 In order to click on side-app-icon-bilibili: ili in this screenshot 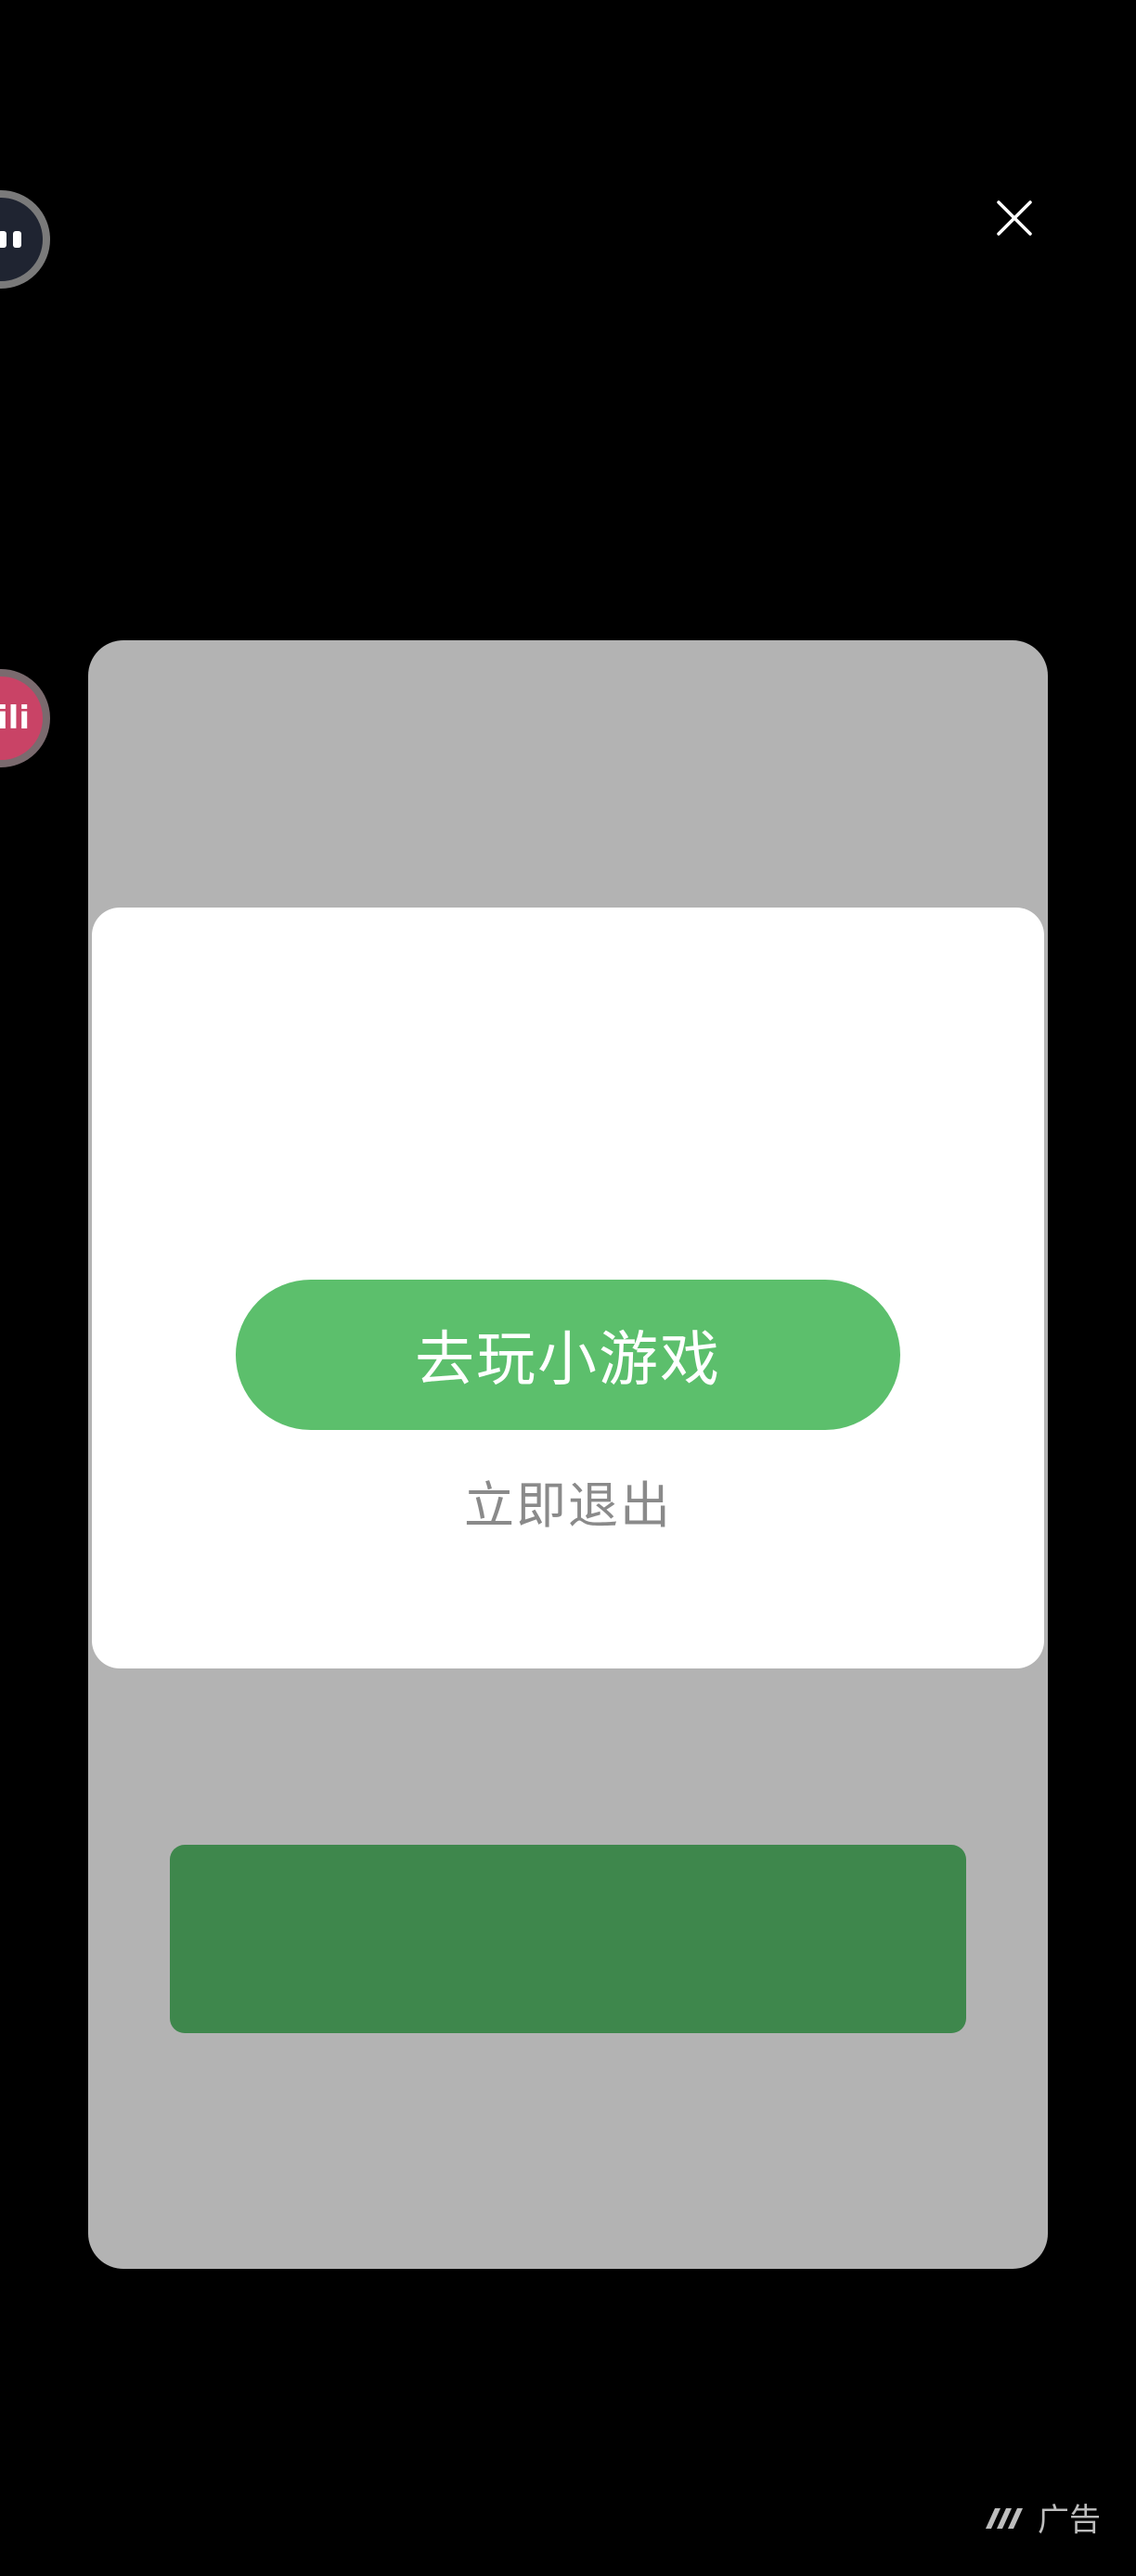, I will do `click(25, 718)`.